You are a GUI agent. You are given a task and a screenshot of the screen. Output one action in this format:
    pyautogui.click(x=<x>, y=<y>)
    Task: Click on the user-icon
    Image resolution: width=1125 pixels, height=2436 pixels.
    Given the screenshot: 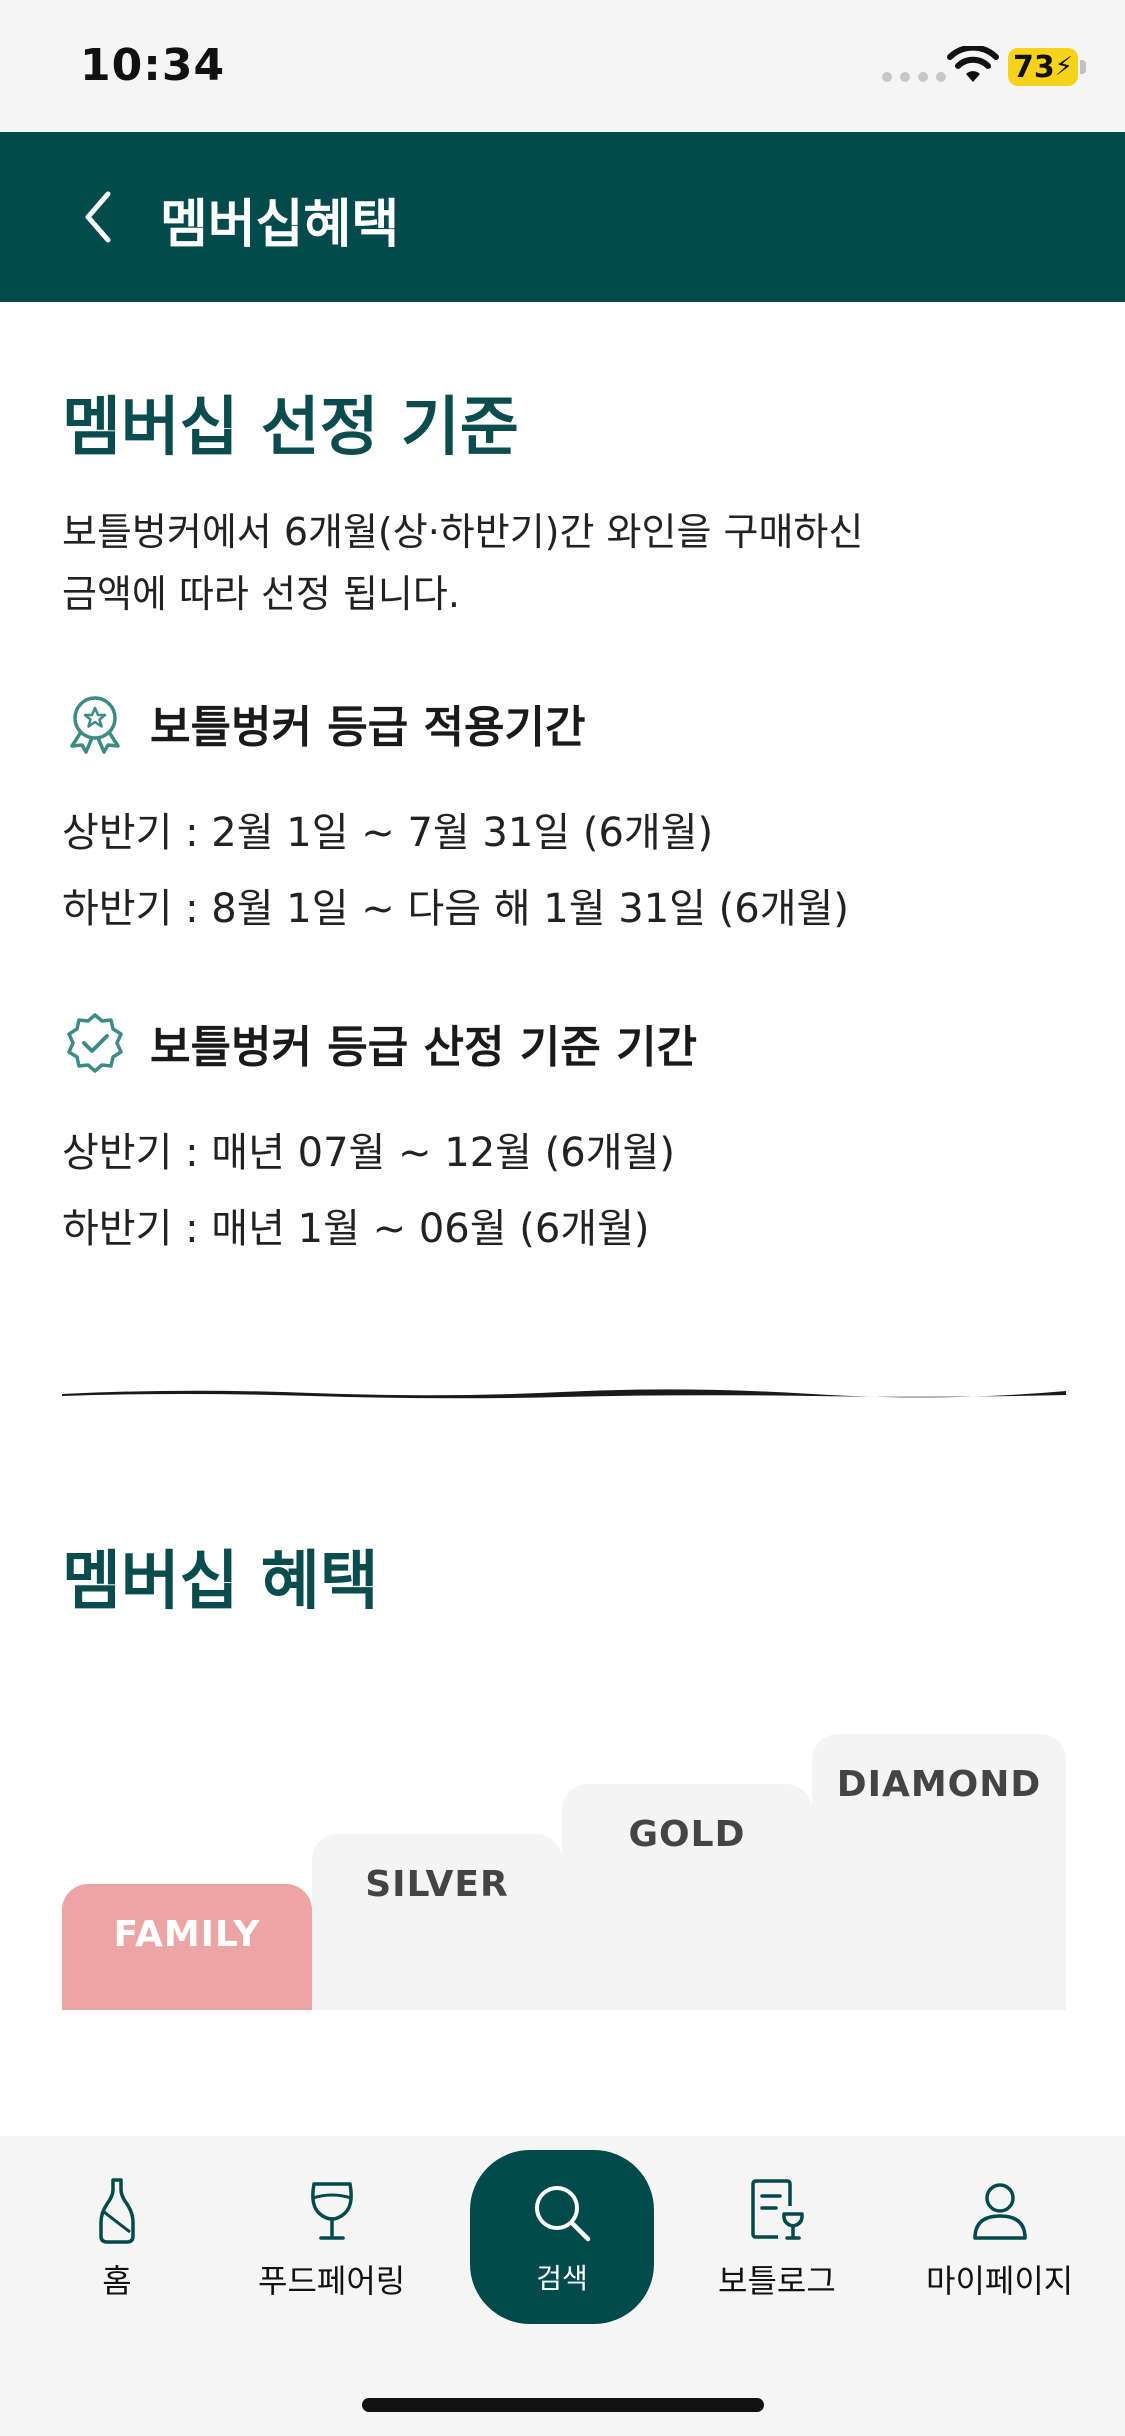 What is the action you would take?
    pyautogui.click(x=999, y=2211)
    